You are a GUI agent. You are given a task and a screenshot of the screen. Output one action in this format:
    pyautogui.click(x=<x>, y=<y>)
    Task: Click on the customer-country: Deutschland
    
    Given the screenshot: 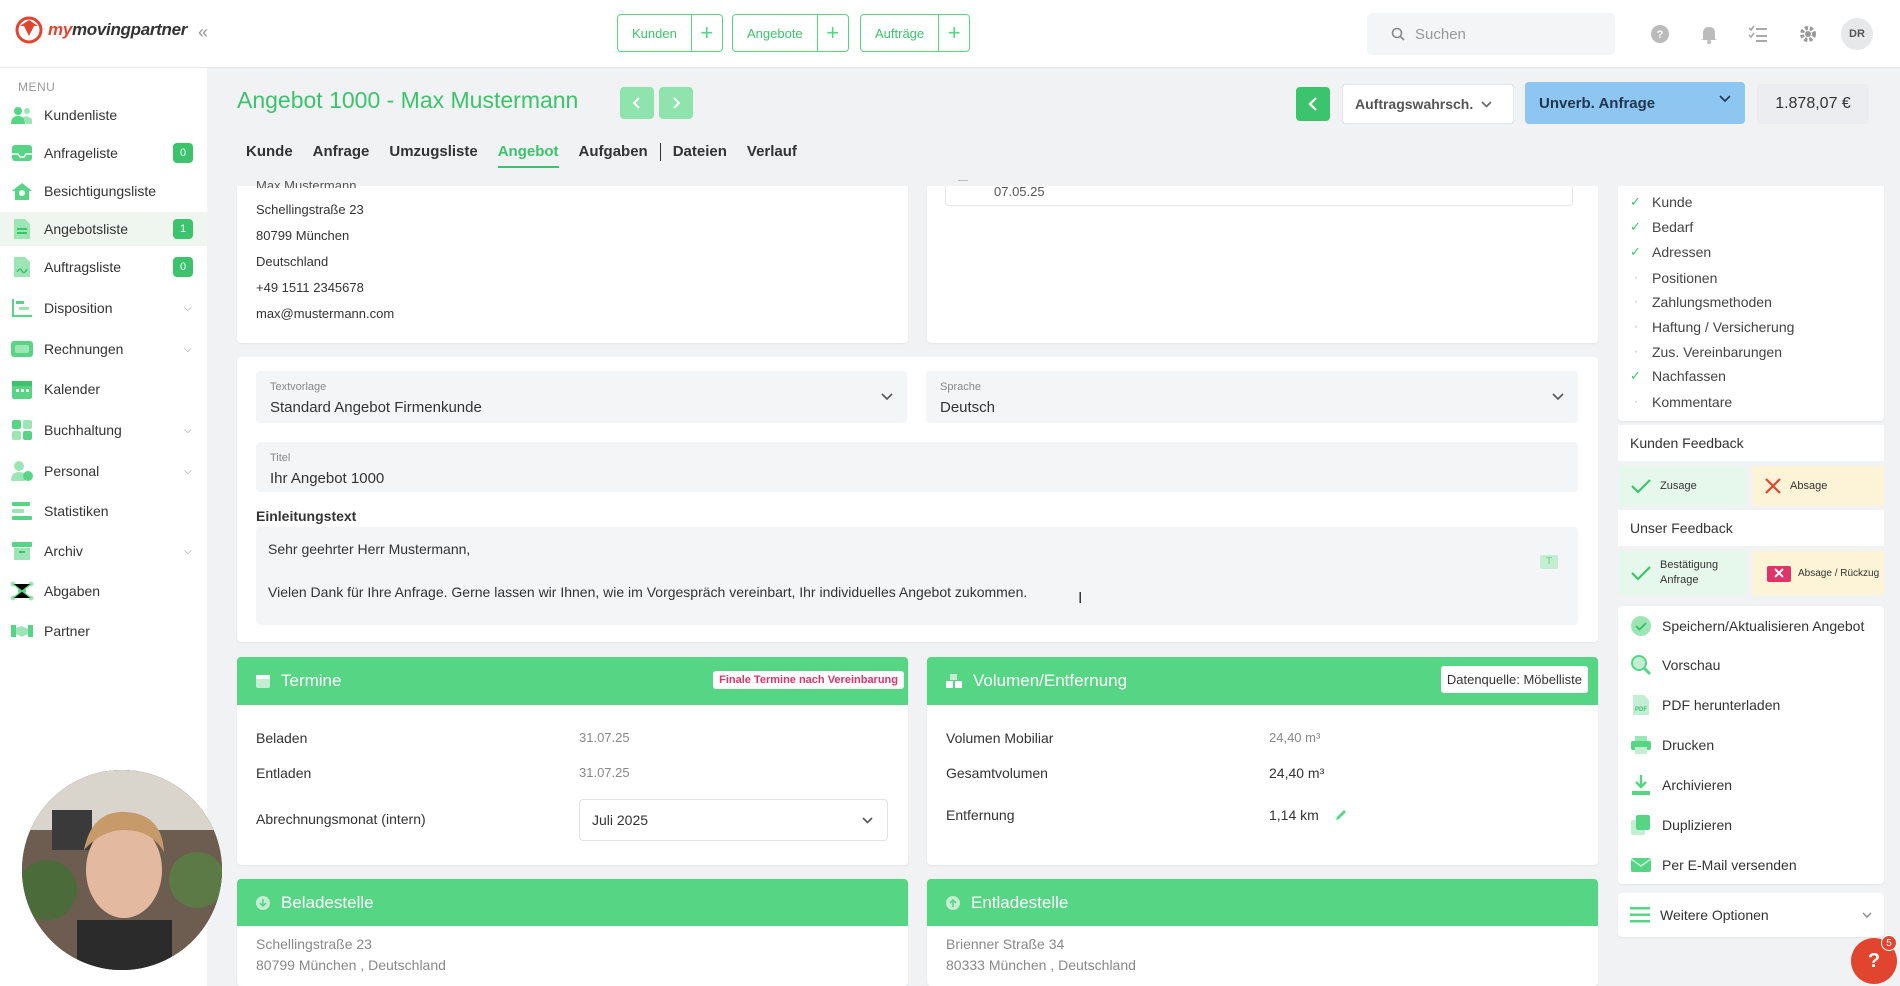 What is the action you would take?
    pyautogui.click(x=292, y=261)
    